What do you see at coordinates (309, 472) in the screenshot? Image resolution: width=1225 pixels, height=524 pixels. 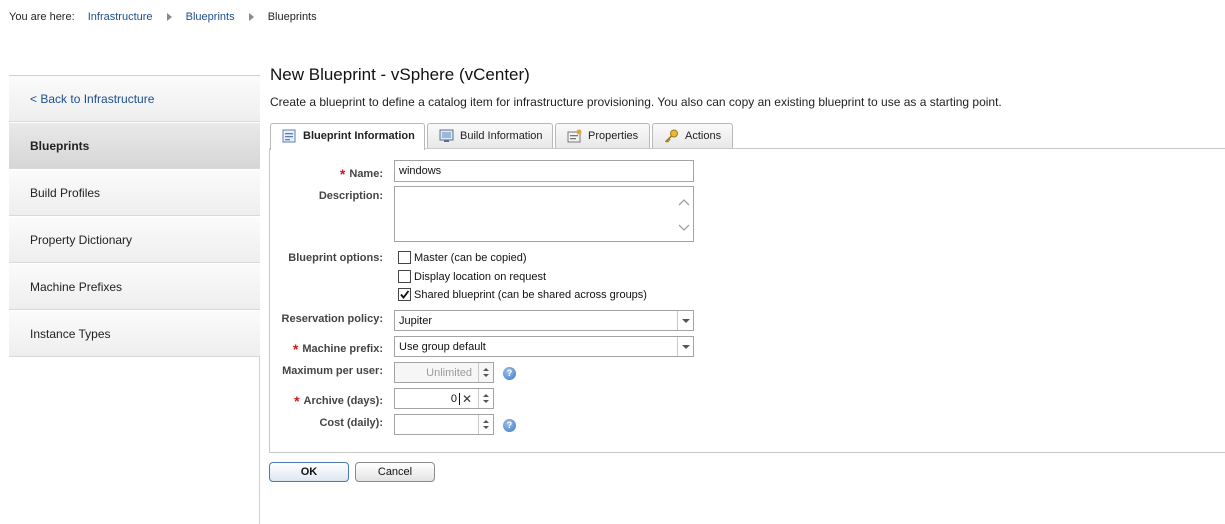 I see `ok-button: OK` at bounding box center [309, 472].